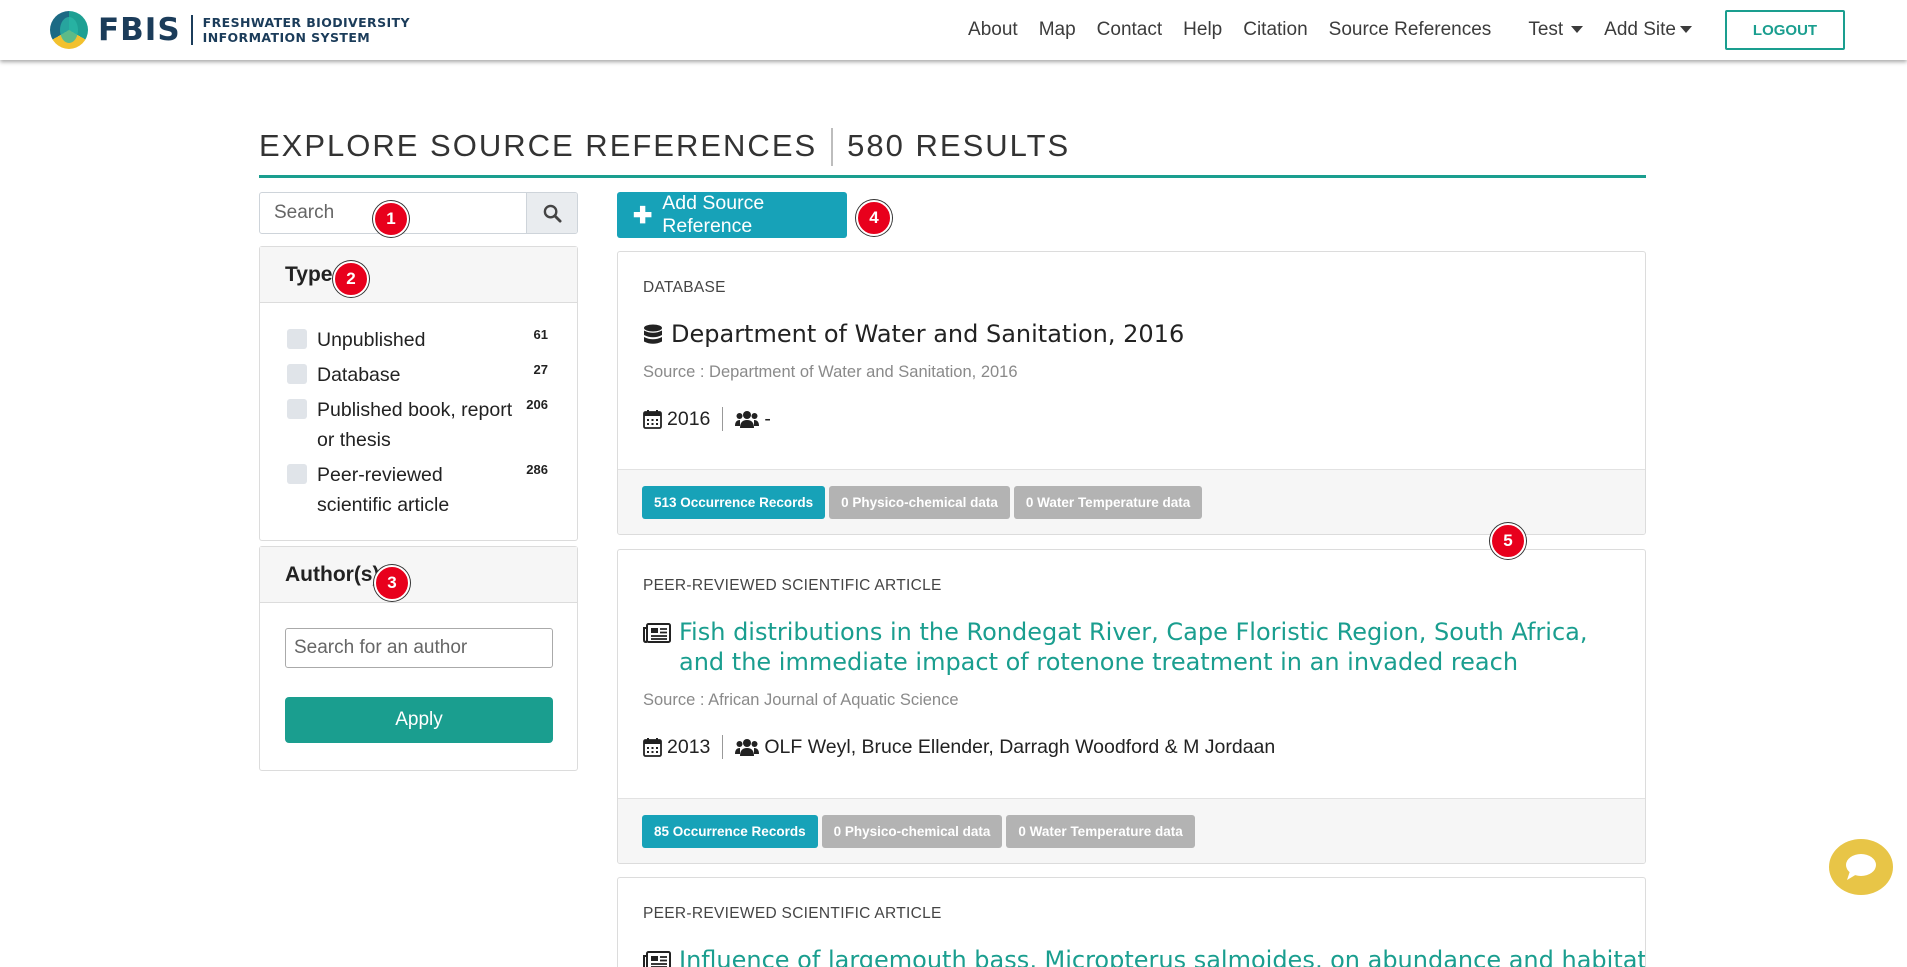 This screenshot has width=1907, height=967. What do you see at coordinates (415, 425) in the screenshot?
I see `type-option-label: Published book, report or thesis` at bounding box center [415, 425].